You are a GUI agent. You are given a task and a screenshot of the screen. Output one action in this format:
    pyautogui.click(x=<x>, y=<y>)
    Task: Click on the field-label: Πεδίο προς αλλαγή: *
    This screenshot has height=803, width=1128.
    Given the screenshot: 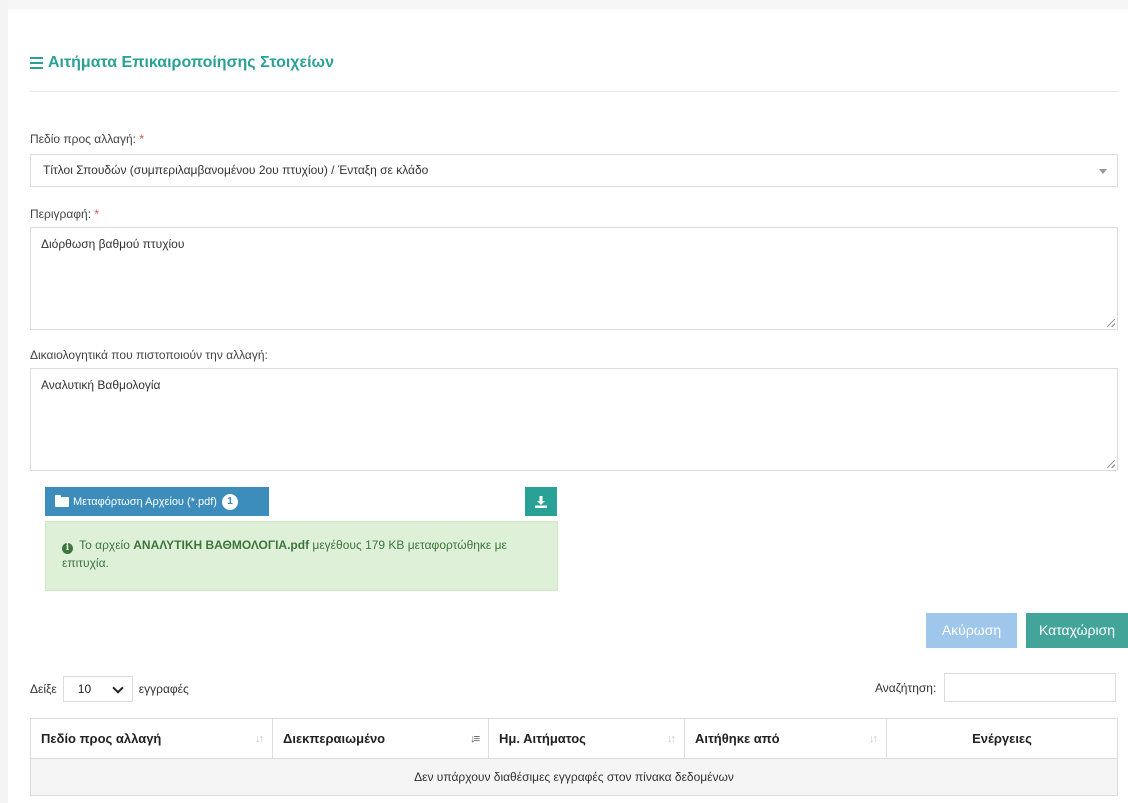 What is the action you would take?
    pyautogui.click(x=87, y=139)
    